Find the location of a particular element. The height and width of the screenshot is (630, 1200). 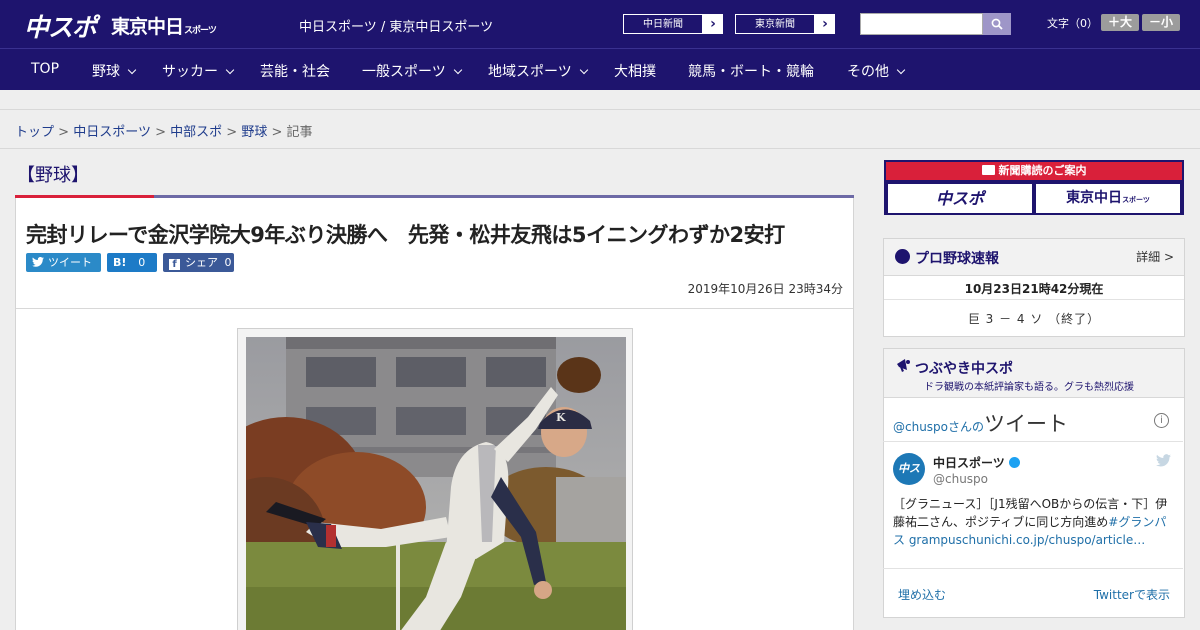

nav-label: 大相撲 is located at coordinates (635, 72).